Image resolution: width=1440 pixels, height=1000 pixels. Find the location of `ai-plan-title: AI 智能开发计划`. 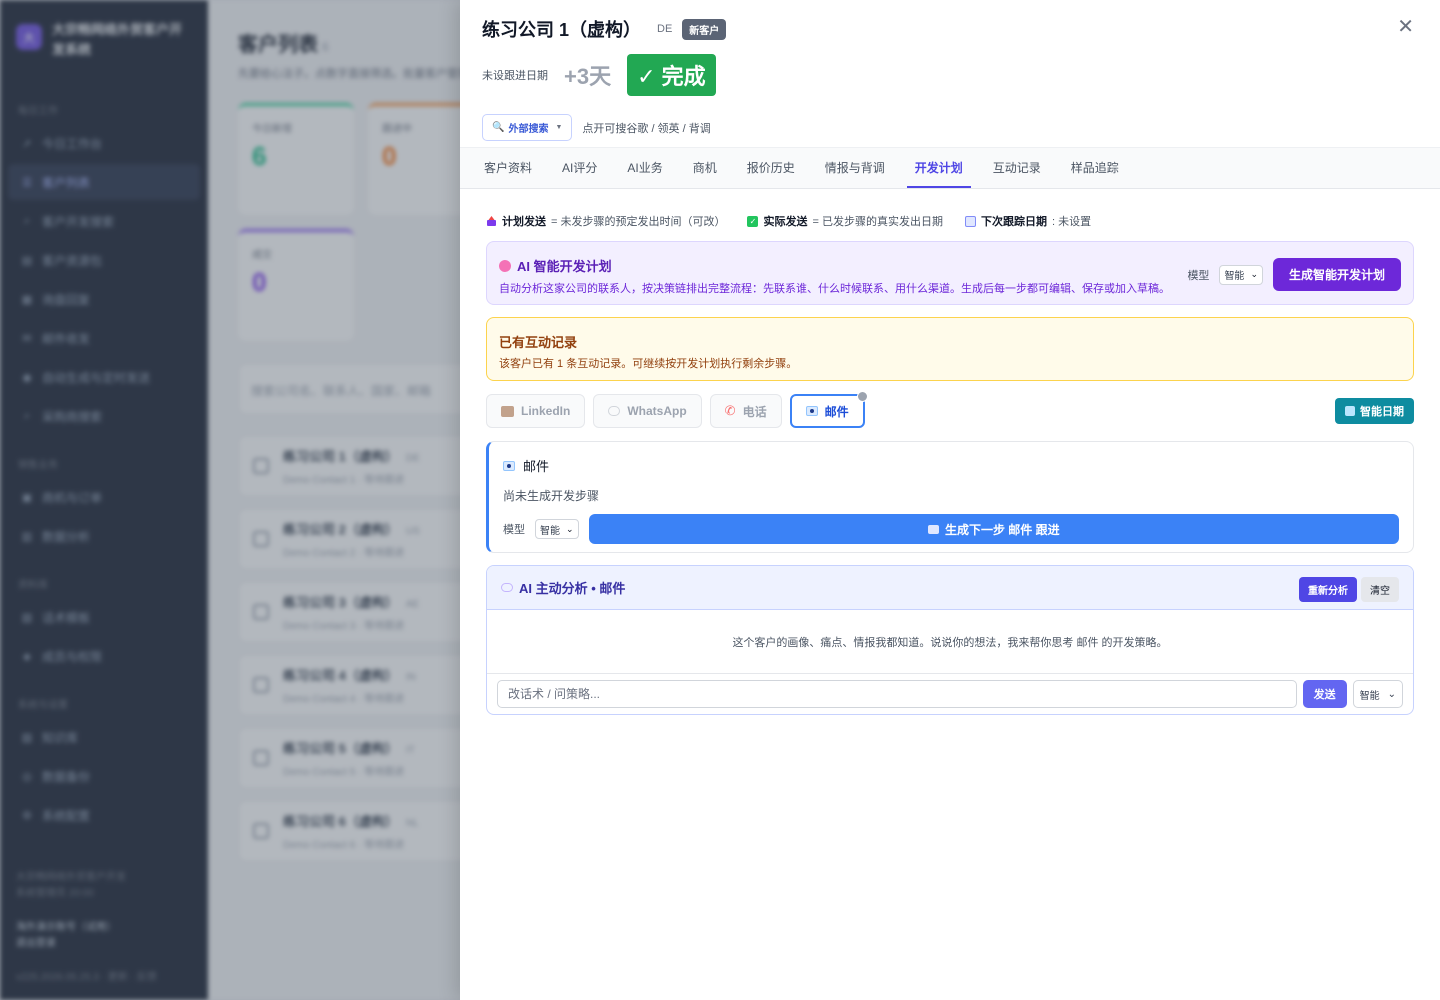

ai-plan-title: AI 智能开发计划 is located at coordinates (564, 266).